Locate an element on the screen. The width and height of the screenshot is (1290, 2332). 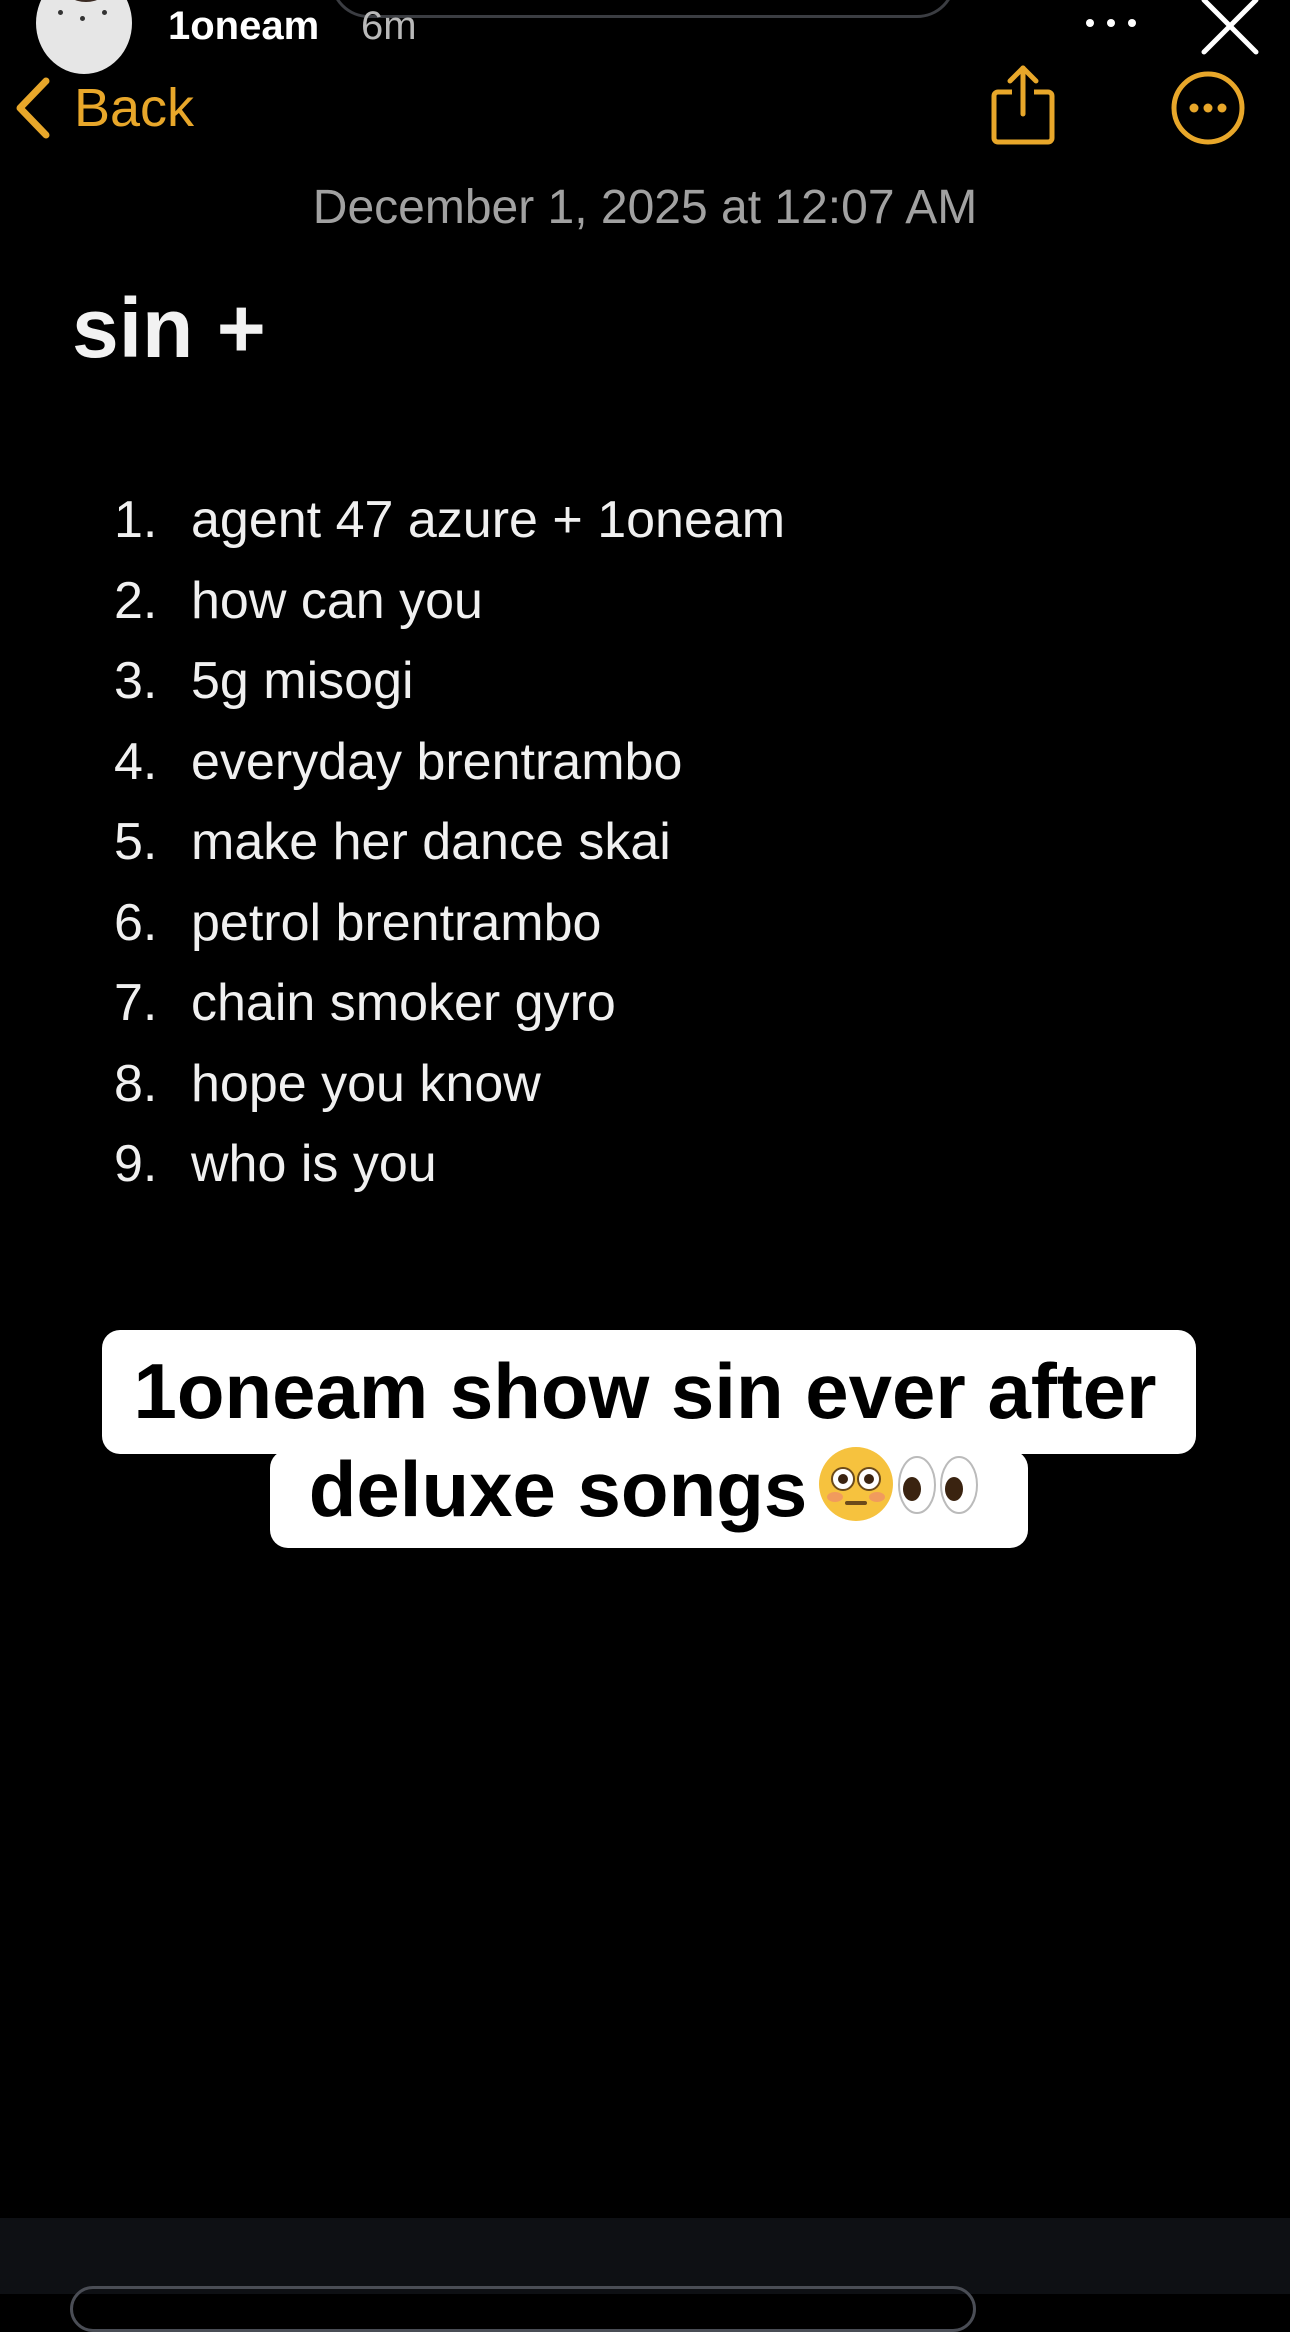
back-button: Back is located at coordinates (104, 108).